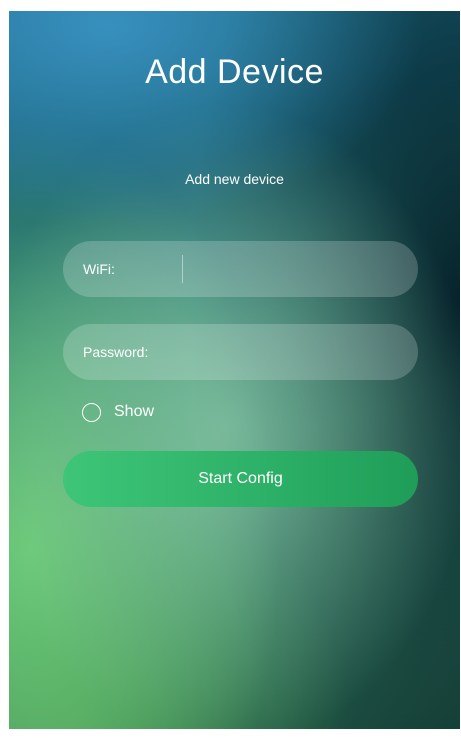  What do you see at coordinates (234, 72) in the screenshot?
I see `page-title: Add Device` at bounding box center [234, 72].